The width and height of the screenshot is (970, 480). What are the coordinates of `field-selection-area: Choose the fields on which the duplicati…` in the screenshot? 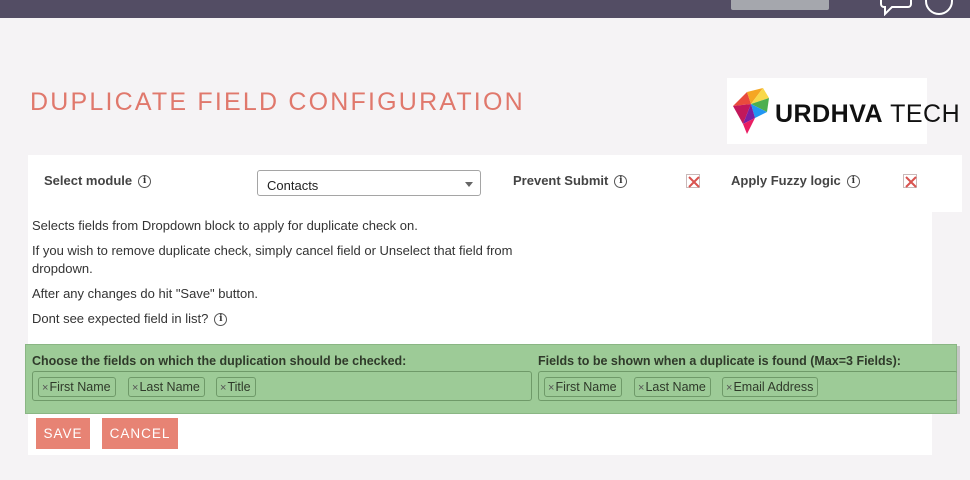 It's located at (491, 379).